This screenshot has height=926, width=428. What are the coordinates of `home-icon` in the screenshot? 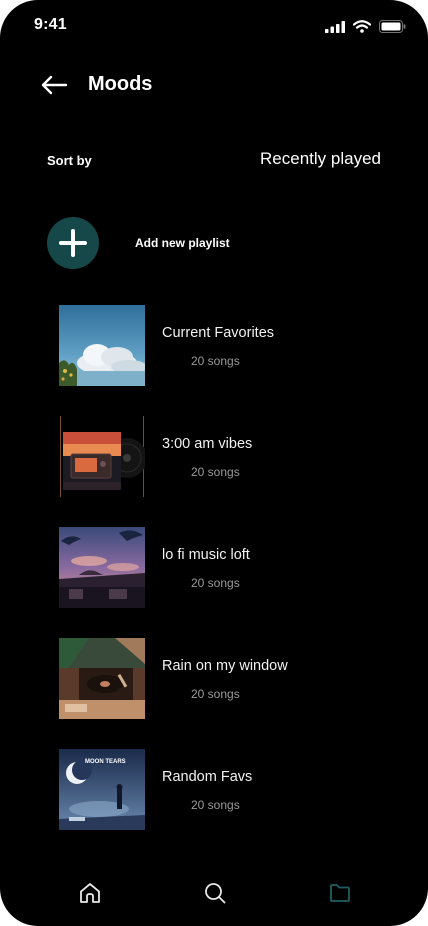 It's located at (90, 893).